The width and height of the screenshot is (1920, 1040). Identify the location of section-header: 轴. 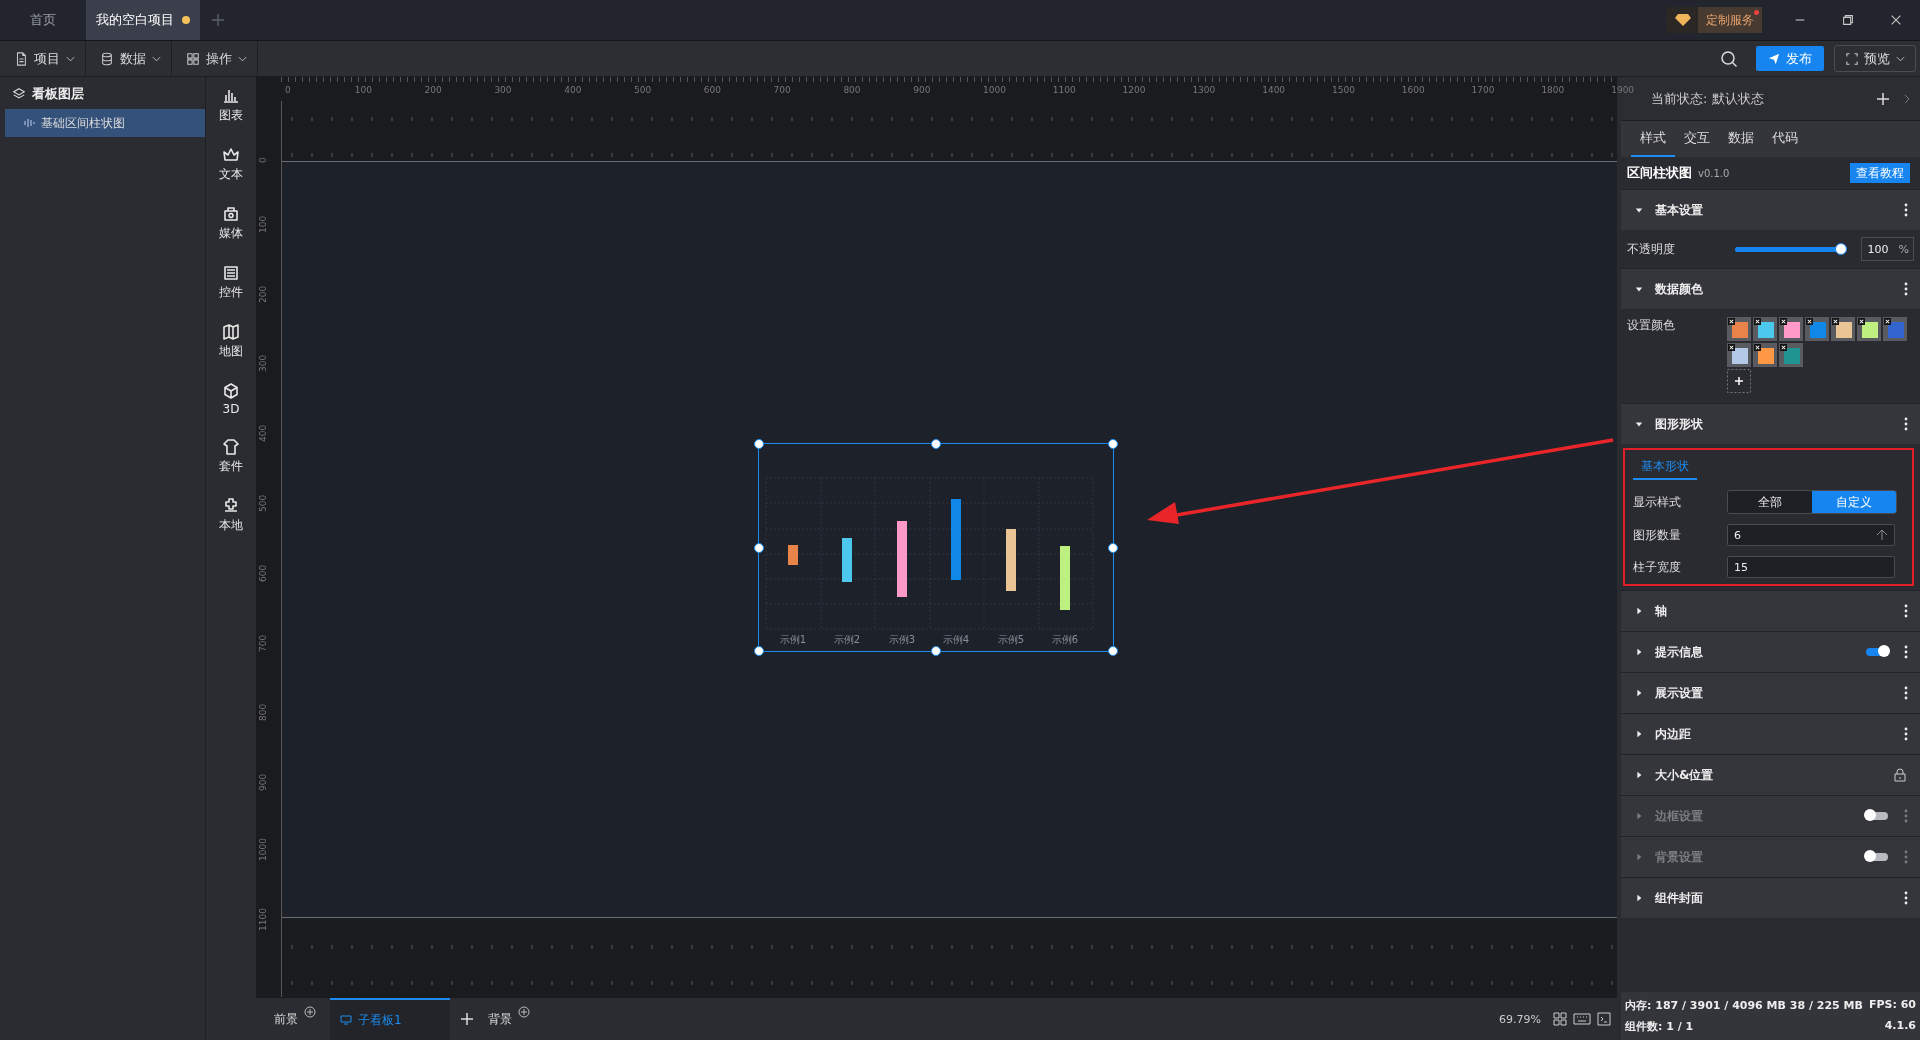
(1770, 611).